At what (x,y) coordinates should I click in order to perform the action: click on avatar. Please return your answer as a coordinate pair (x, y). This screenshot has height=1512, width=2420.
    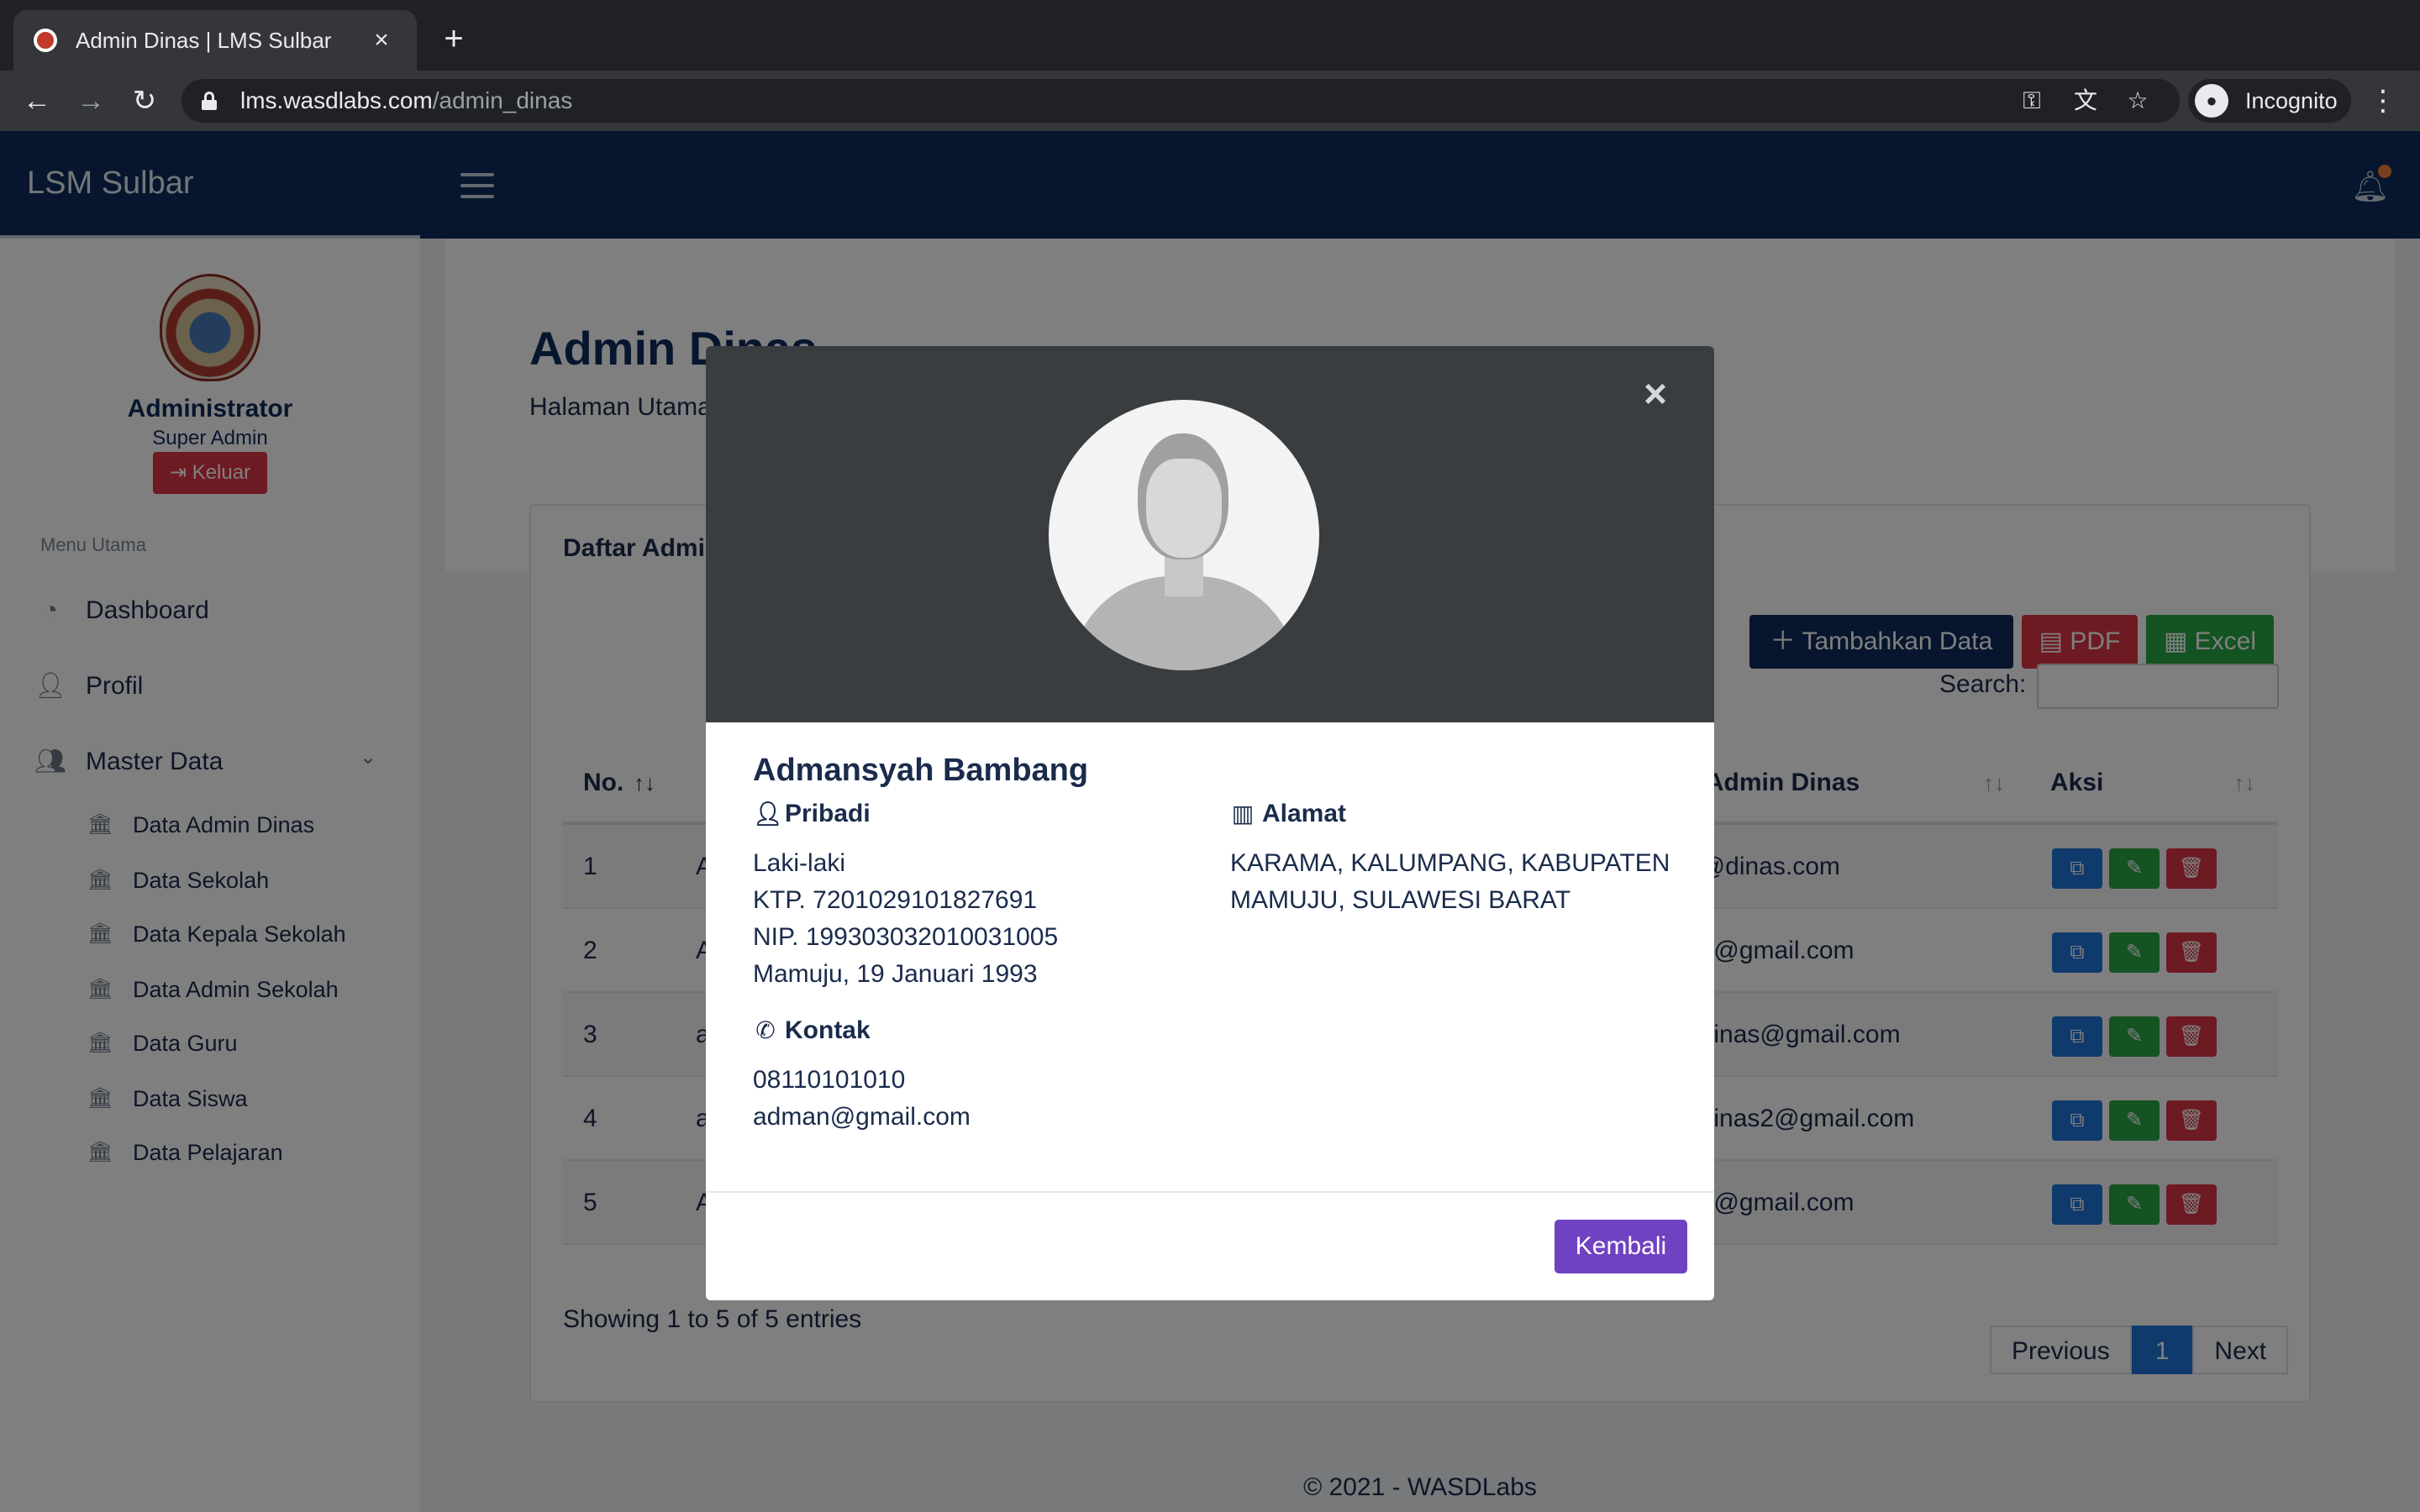
    Looking at the image, I should click on (1184, 535).